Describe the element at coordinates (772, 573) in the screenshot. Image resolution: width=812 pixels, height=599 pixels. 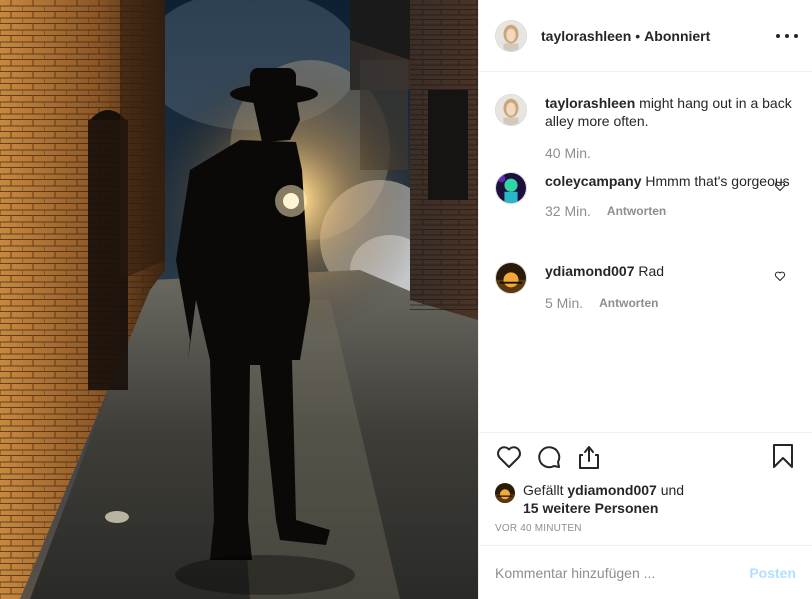
I see `post-comment-button: Posten` at that location.